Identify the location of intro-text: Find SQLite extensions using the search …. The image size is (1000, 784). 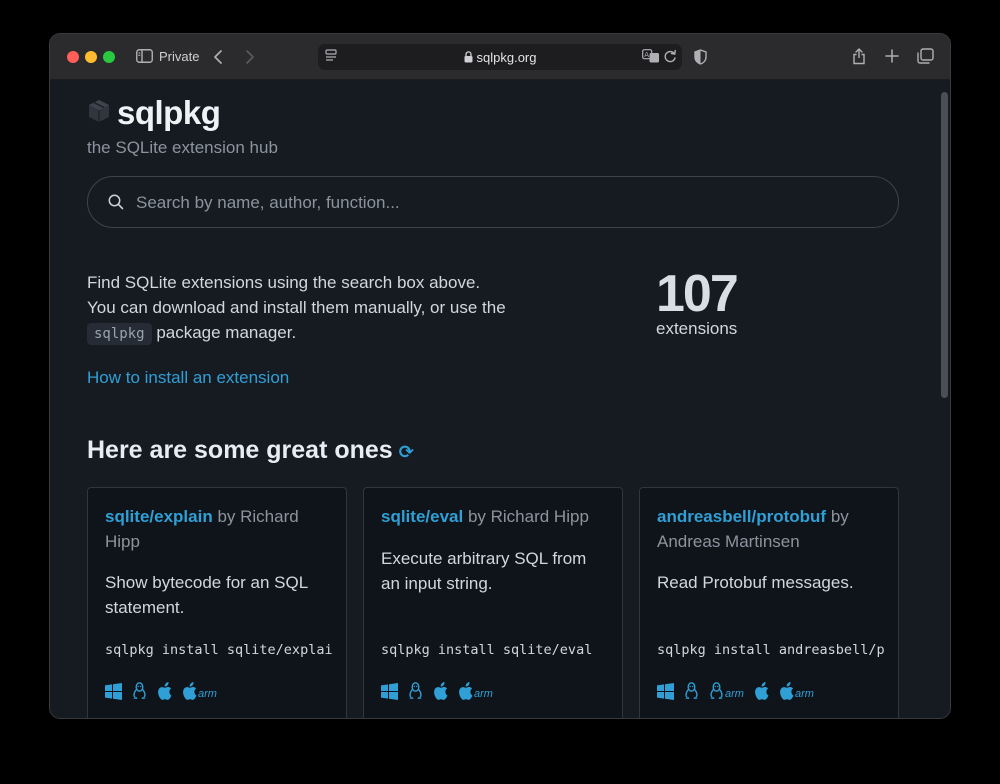
(297, 308).